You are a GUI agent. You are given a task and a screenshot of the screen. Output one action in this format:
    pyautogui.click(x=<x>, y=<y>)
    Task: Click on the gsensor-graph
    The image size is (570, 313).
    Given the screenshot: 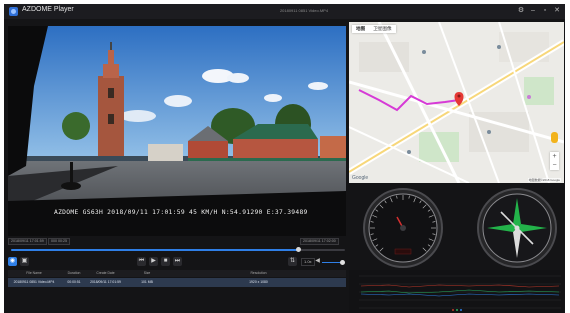 What is the action you would take?
    pyautogui.click(x=456, y=291)
    